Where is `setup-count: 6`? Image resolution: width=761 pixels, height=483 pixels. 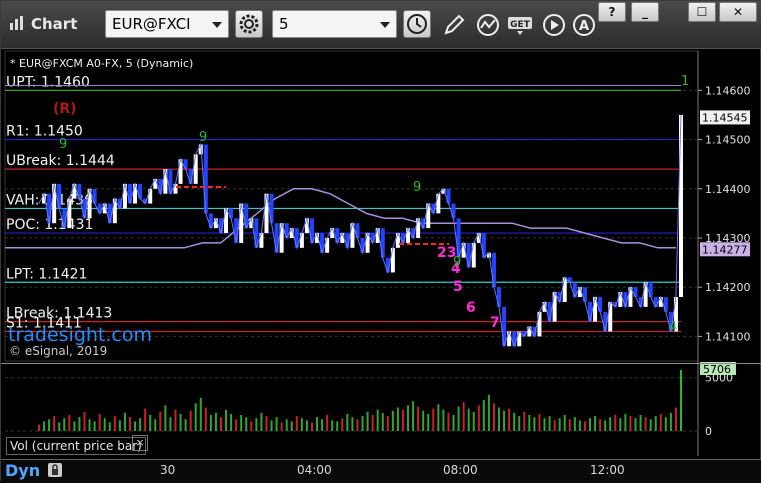 setup-count: 6 is located at coordinates (471, 308).